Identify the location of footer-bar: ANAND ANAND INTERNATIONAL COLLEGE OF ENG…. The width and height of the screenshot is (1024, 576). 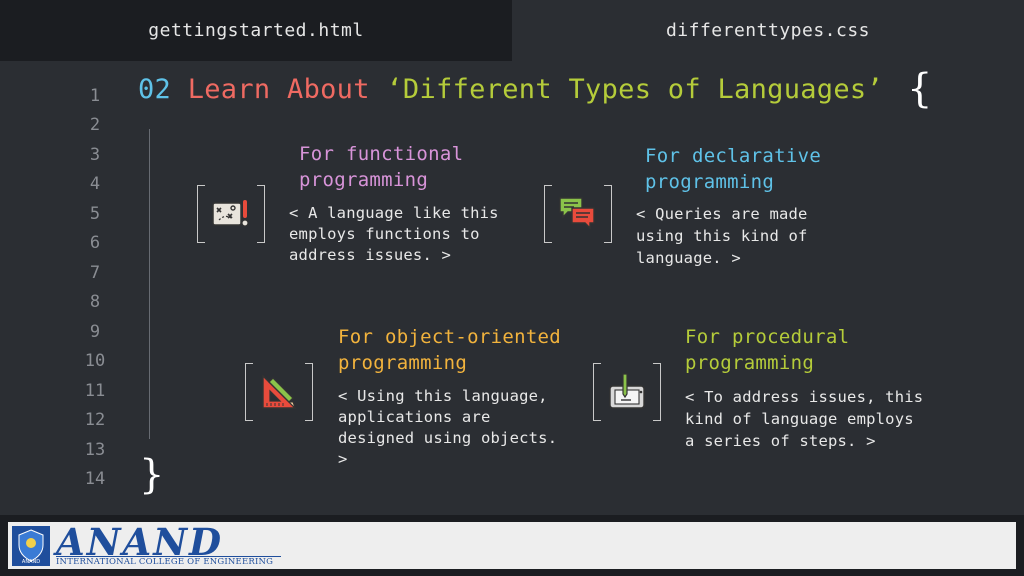
(512, 545).